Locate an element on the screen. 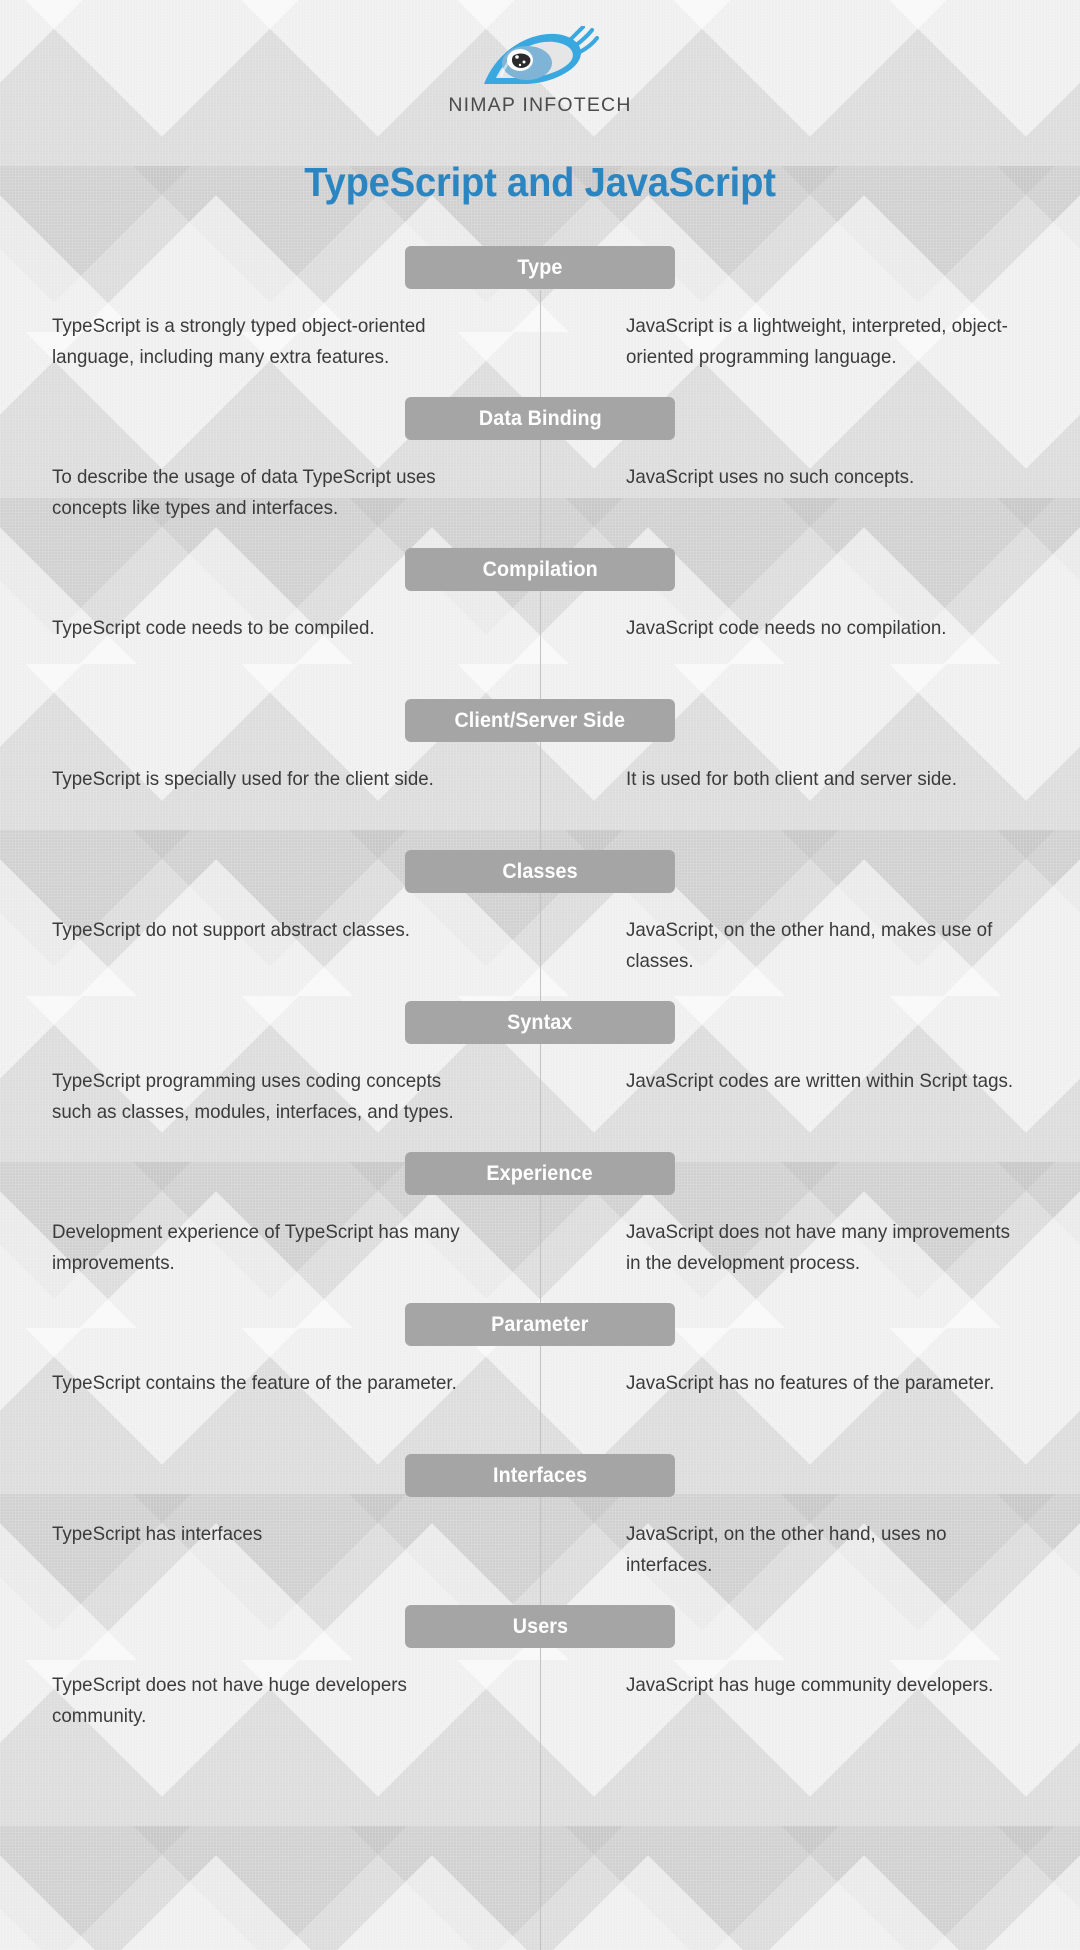 The width and height of the screenshot is (1080, 1950). row-header-badge: Data Binding is located at coordinates (540, 418).